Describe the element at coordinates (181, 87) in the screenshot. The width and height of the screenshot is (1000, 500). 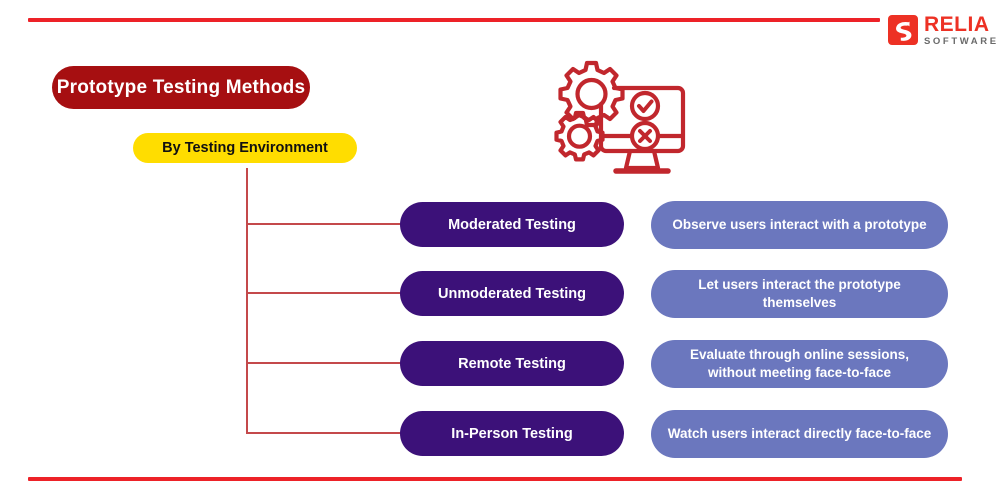
I see `page-title: Prototype Testing Methods` at that location.